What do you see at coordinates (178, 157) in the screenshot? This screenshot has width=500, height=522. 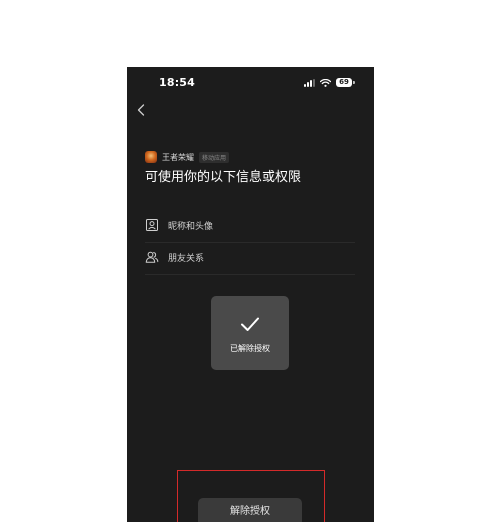 I see `app-name: 王者荣耀` at bounding box center [178, 157].